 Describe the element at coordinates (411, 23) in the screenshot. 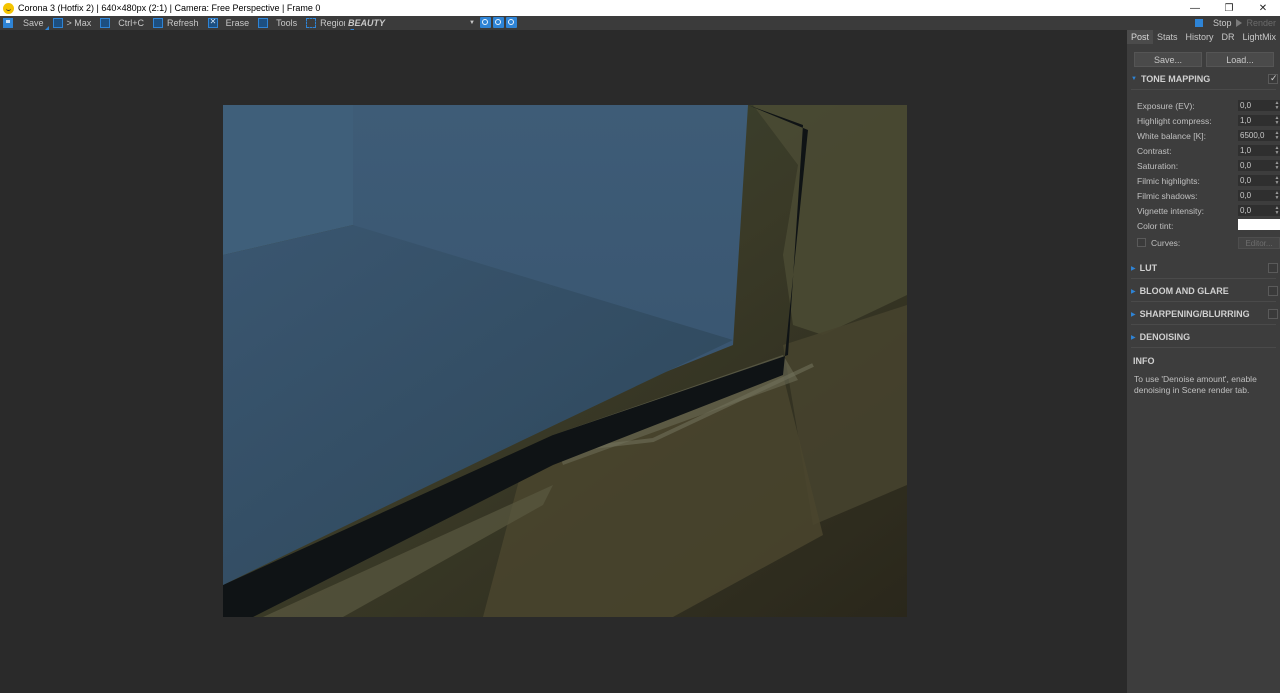

I see `render-element-select: BEAUTY ▼` at that location.